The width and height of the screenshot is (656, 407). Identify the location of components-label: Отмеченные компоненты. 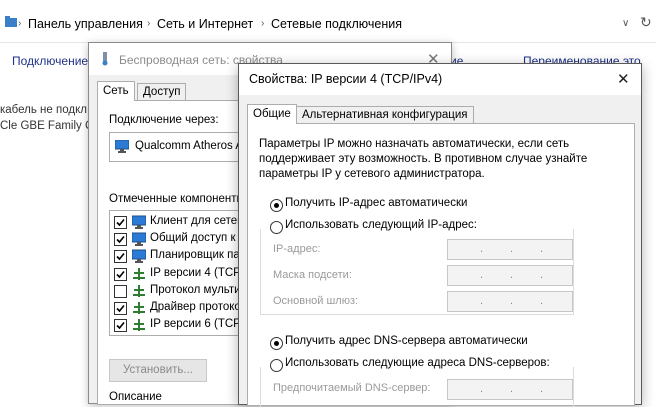
(177, 199).